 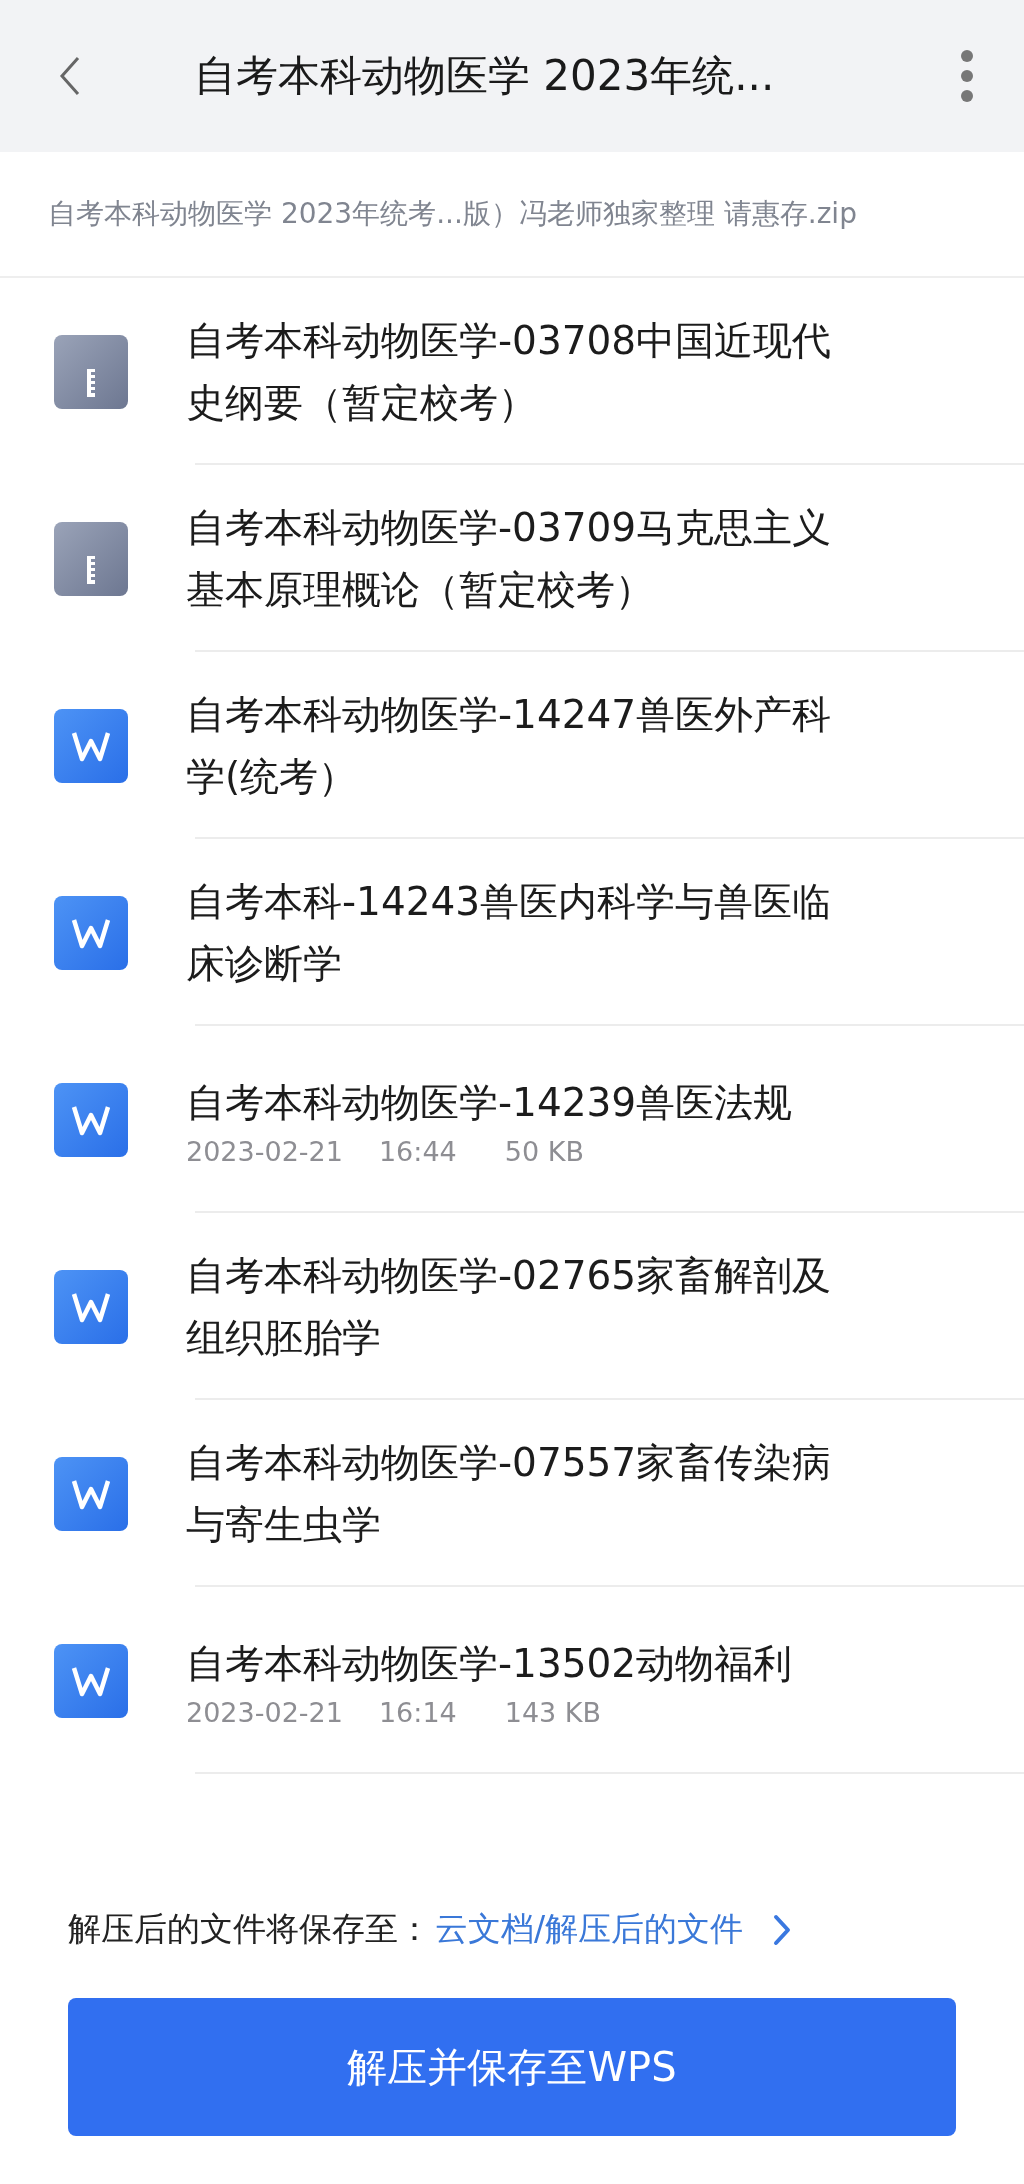 I want to click on archive-path: 自考本科动物医学 2023年统考...版）冯老师独家整理 请惠存.zip, so click(x=512, y=215).